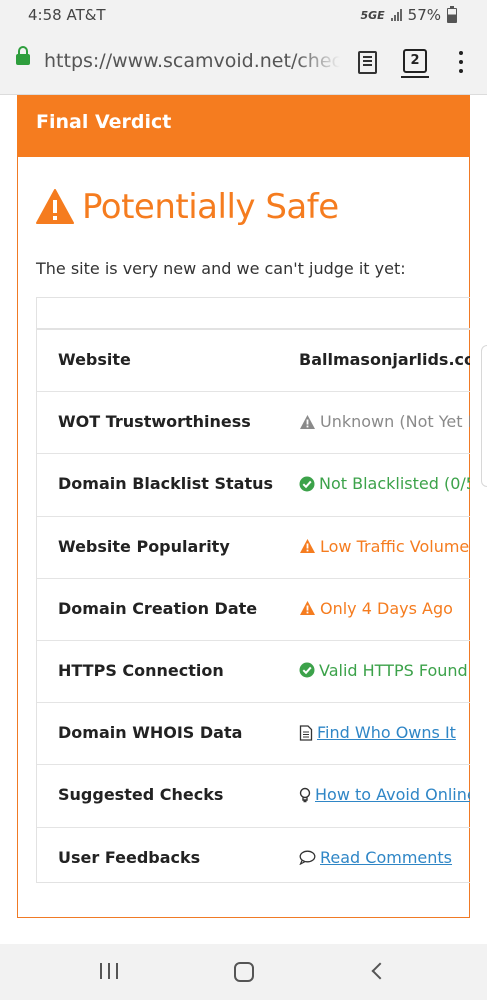  I want to click on row-value: Find Who Owns It, so click(377, 732).